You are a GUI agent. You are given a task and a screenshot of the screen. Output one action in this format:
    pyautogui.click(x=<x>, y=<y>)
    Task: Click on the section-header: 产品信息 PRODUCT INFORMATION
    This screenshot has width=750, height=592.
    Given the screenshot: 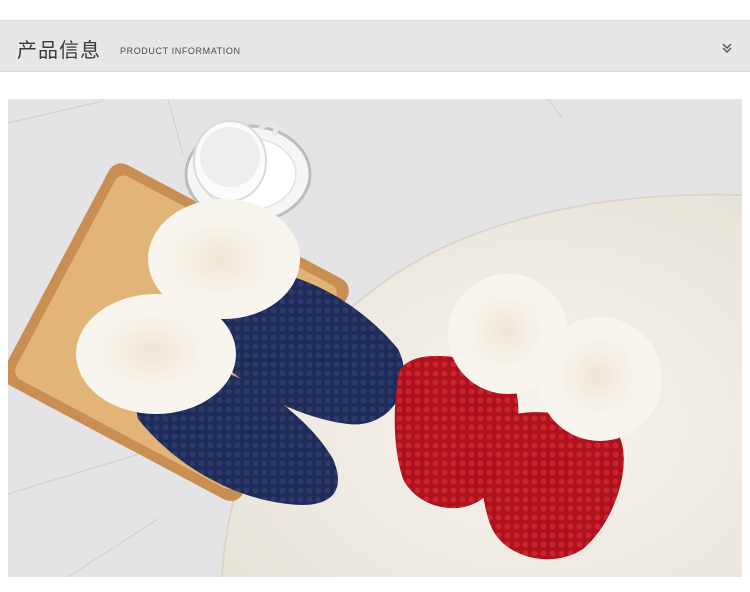 What is the action you would take?
    pyautogui.click(x=375, y=46)
    